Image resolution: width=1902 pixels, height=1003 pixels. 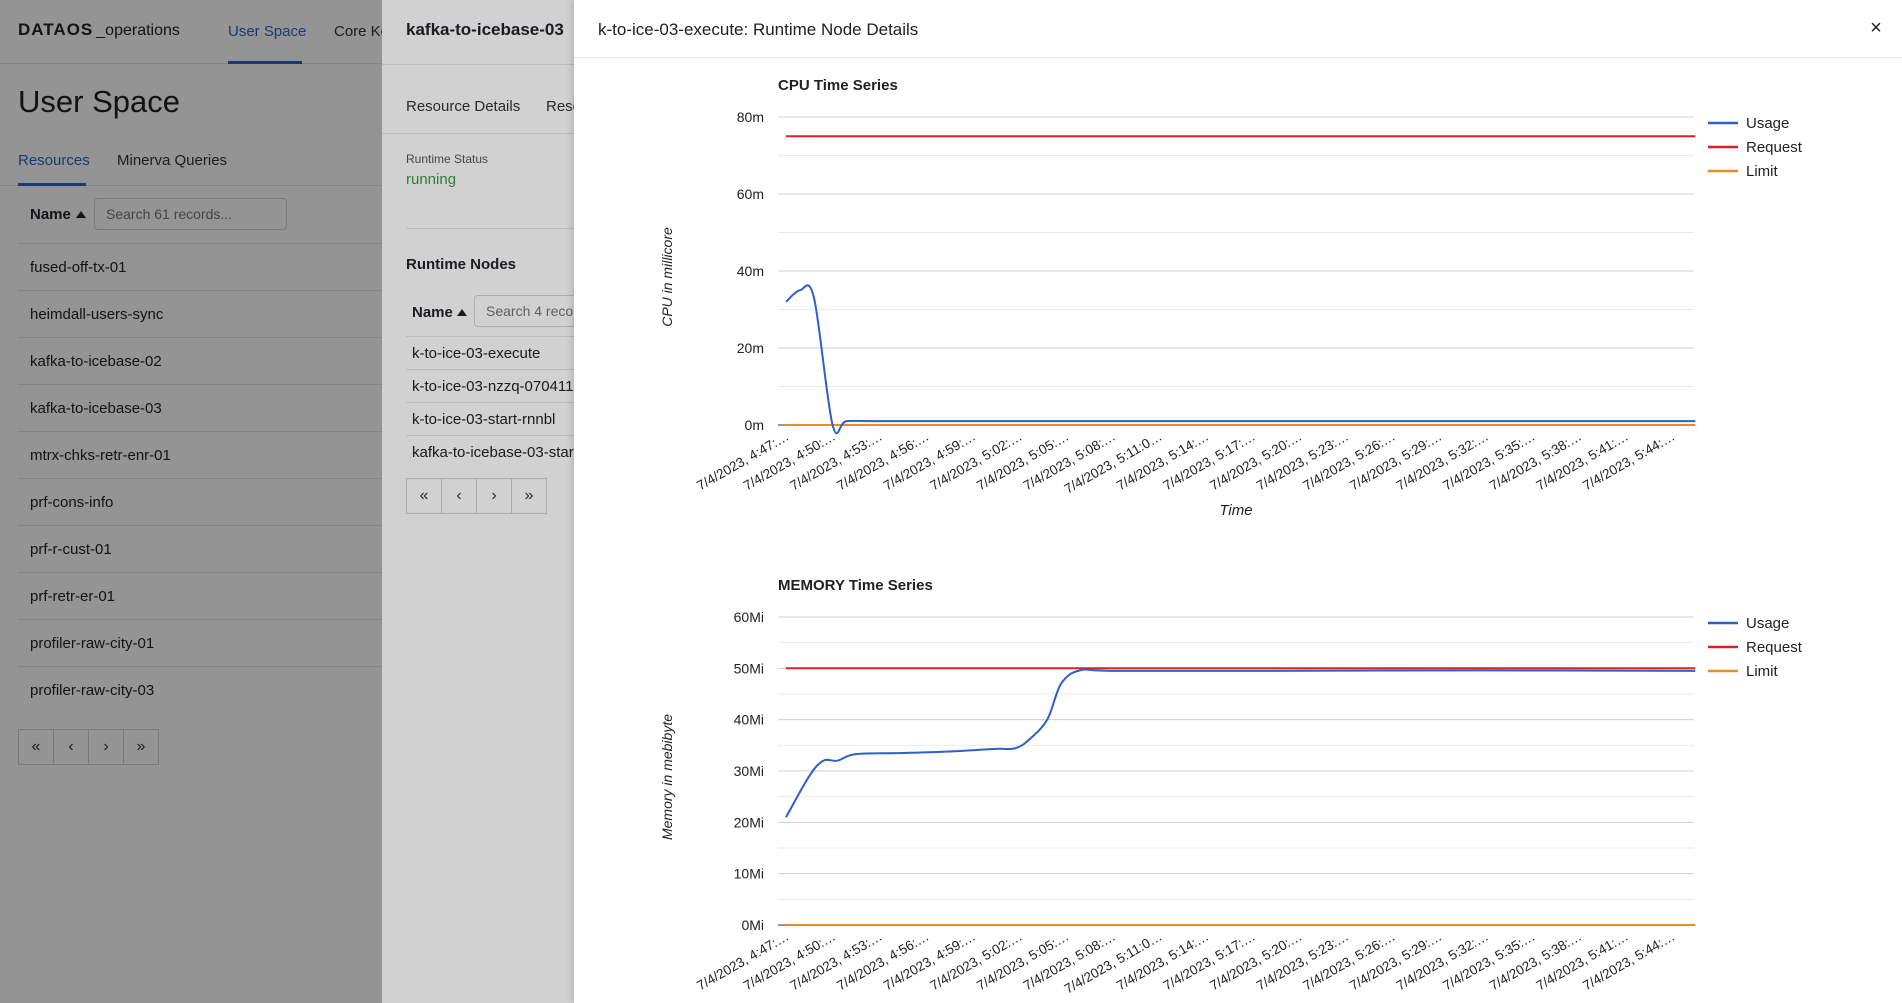 What do you see at coordinates (749, 617) in the screenshot?
I see `y-tick-label: 60Mi` at bounding box center [749, 617].